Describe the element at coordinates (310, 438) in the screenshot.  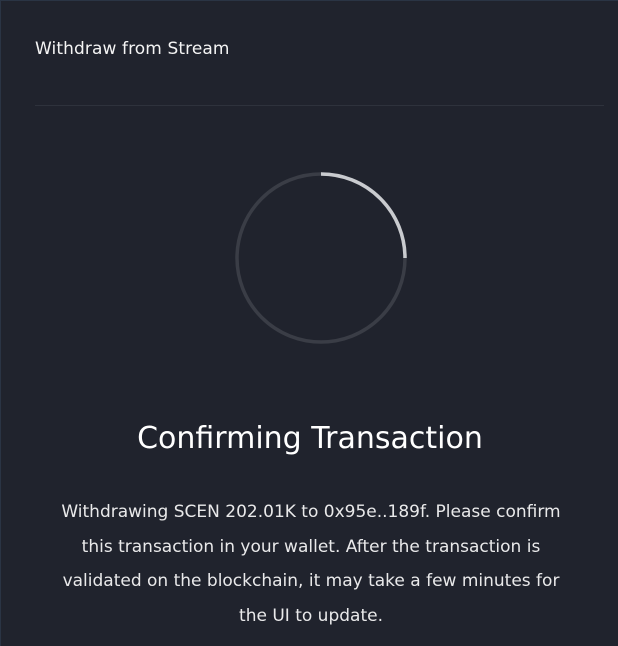
I see `status-heading: Confirming Transaction` at that location.